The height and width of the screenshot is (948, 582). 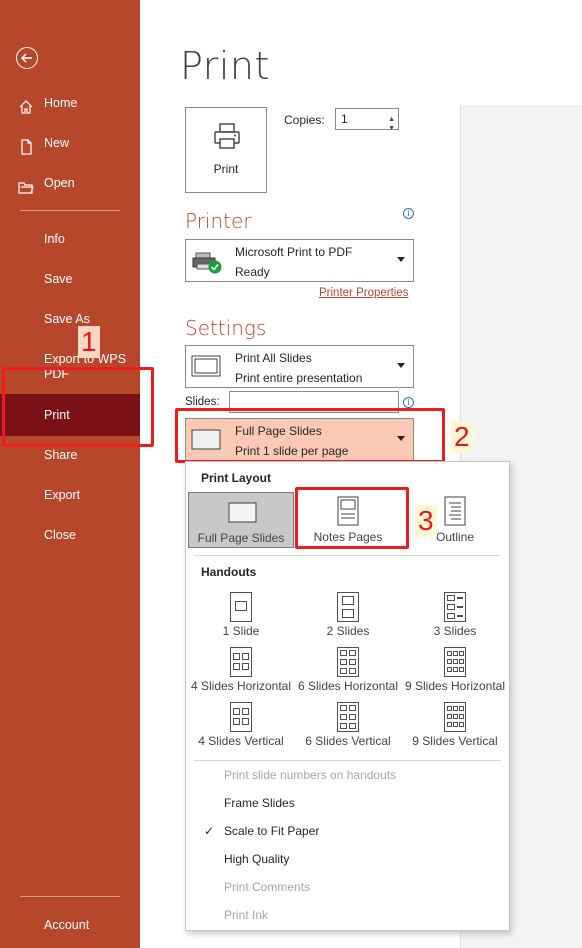 What do you see at coordinates (363, 293) in the screenshot?
I see `printer-properties-link: Printer Properties` at bounding box center [363, 293].